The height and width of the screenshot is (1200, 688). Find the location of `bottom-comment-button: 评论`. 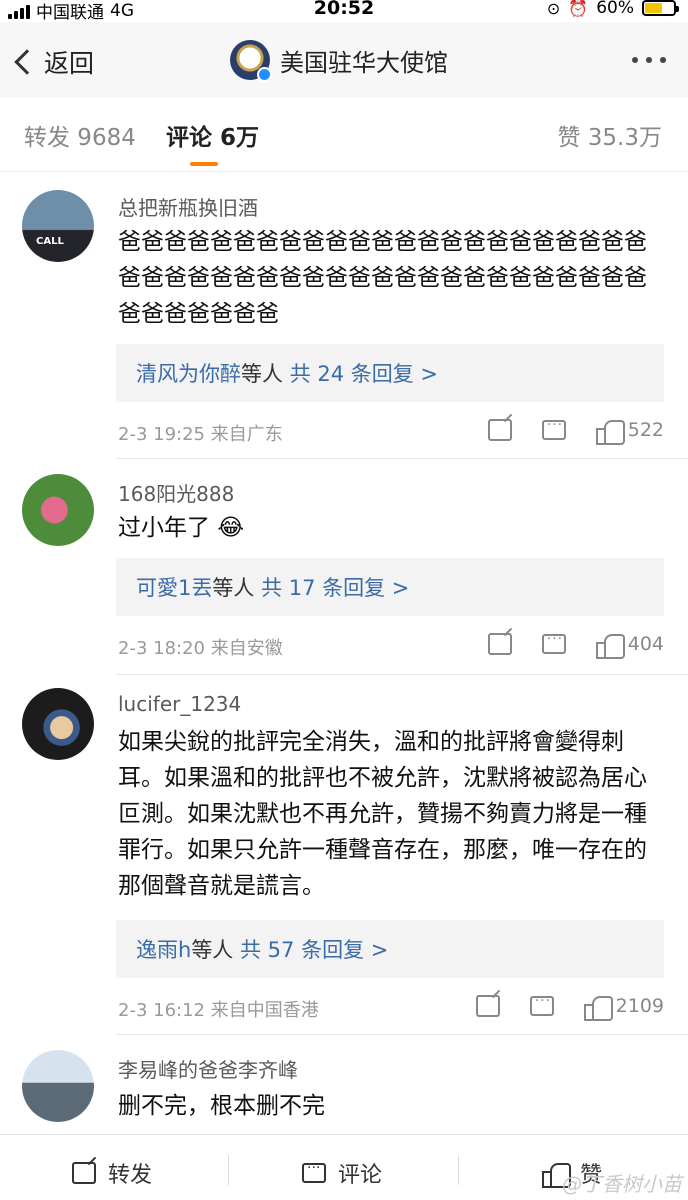

bottom-comment-button: 评论 is located at coordinates (342, 1173).